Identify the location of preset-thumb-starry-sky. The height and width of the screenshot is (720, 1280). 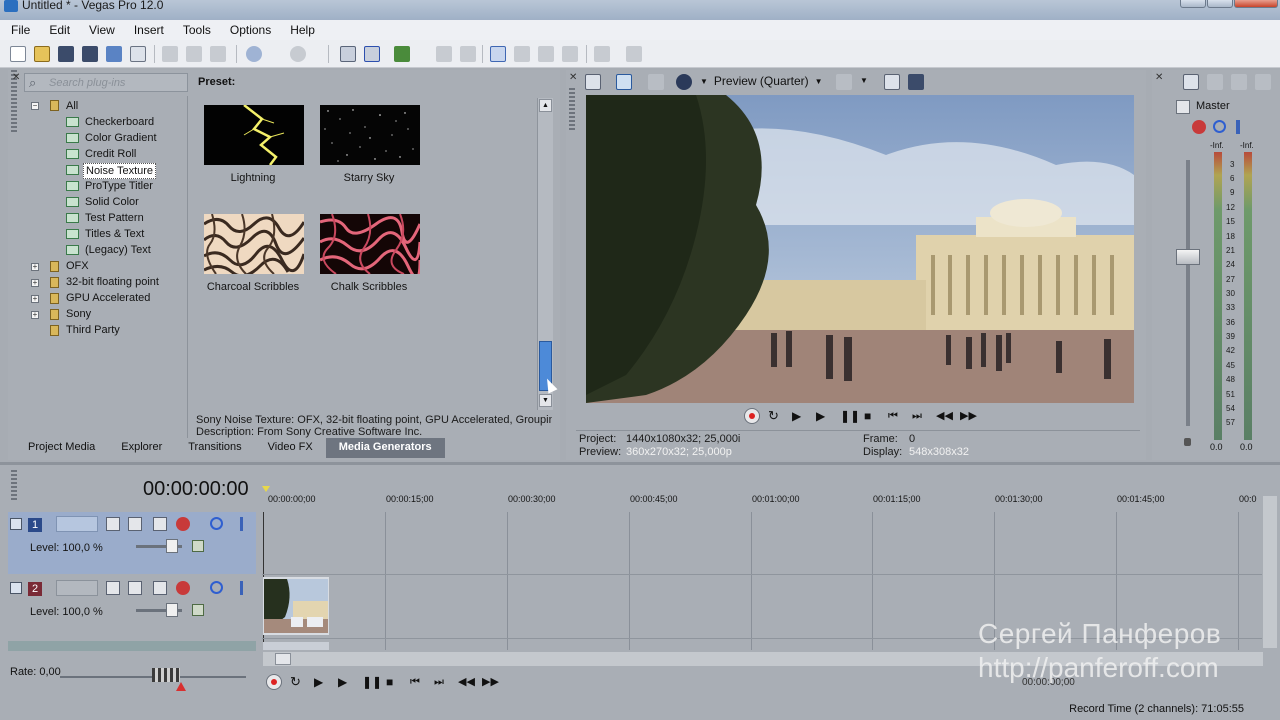
(370, 135).